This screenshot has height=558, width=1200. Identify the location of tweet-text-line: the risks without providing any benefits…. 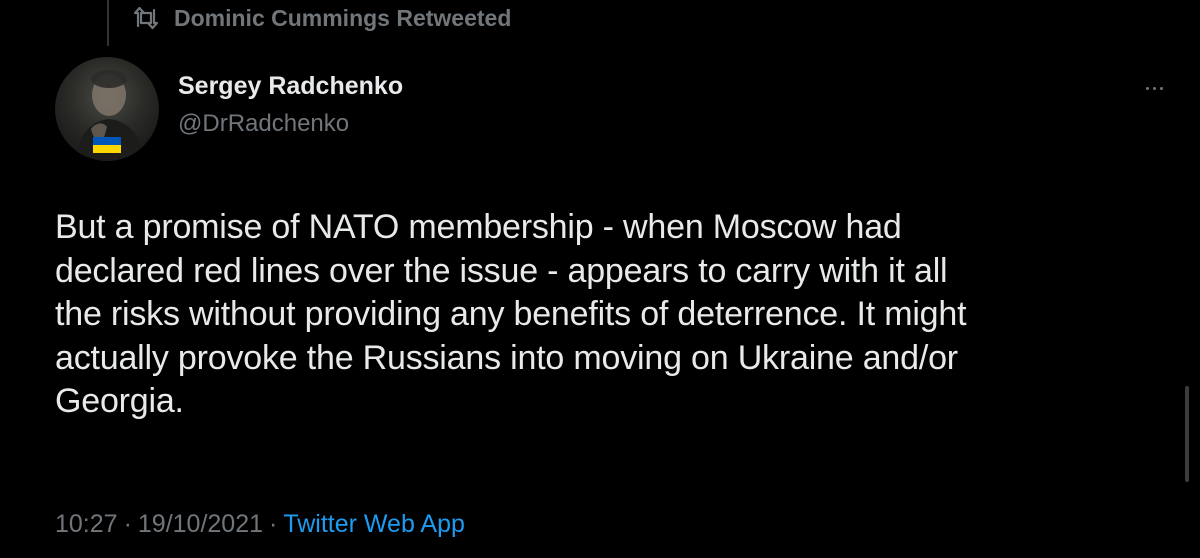
(511, 314).